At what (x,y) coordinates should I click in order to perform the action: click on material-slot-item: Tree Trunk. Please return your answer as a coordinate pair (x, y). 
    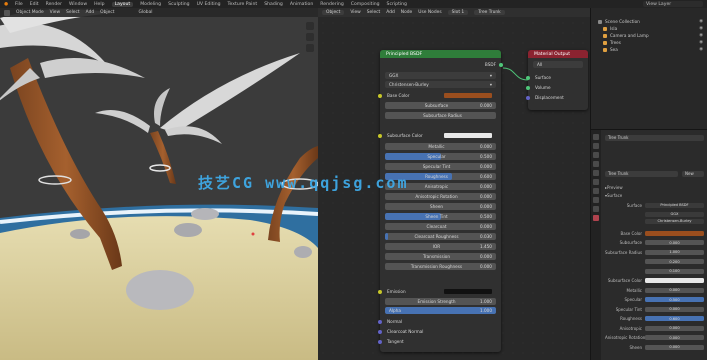
    Looking at the image, I should click on (654, 137).